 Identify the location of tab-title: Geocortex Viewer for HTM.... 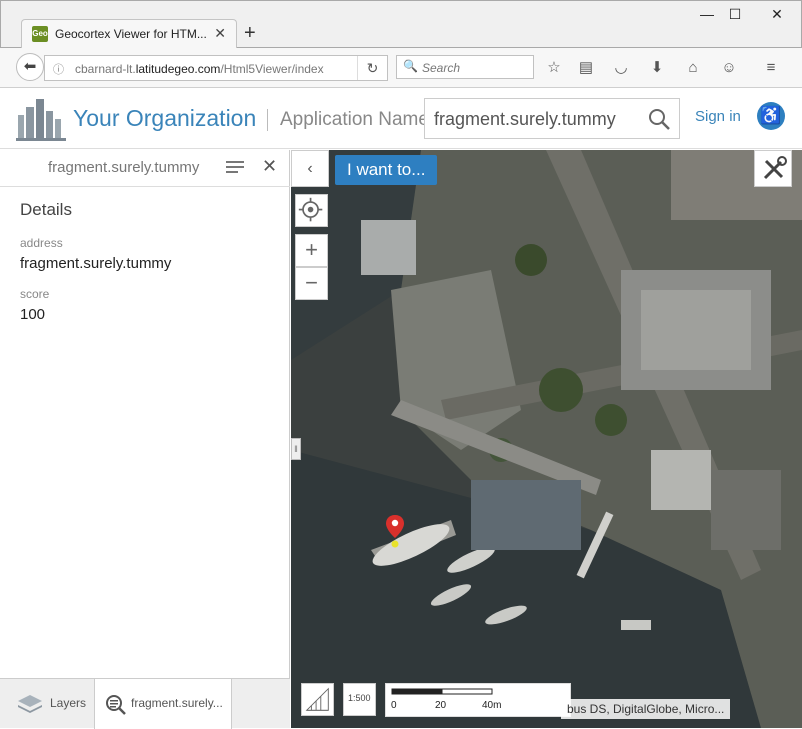
(131, 34).